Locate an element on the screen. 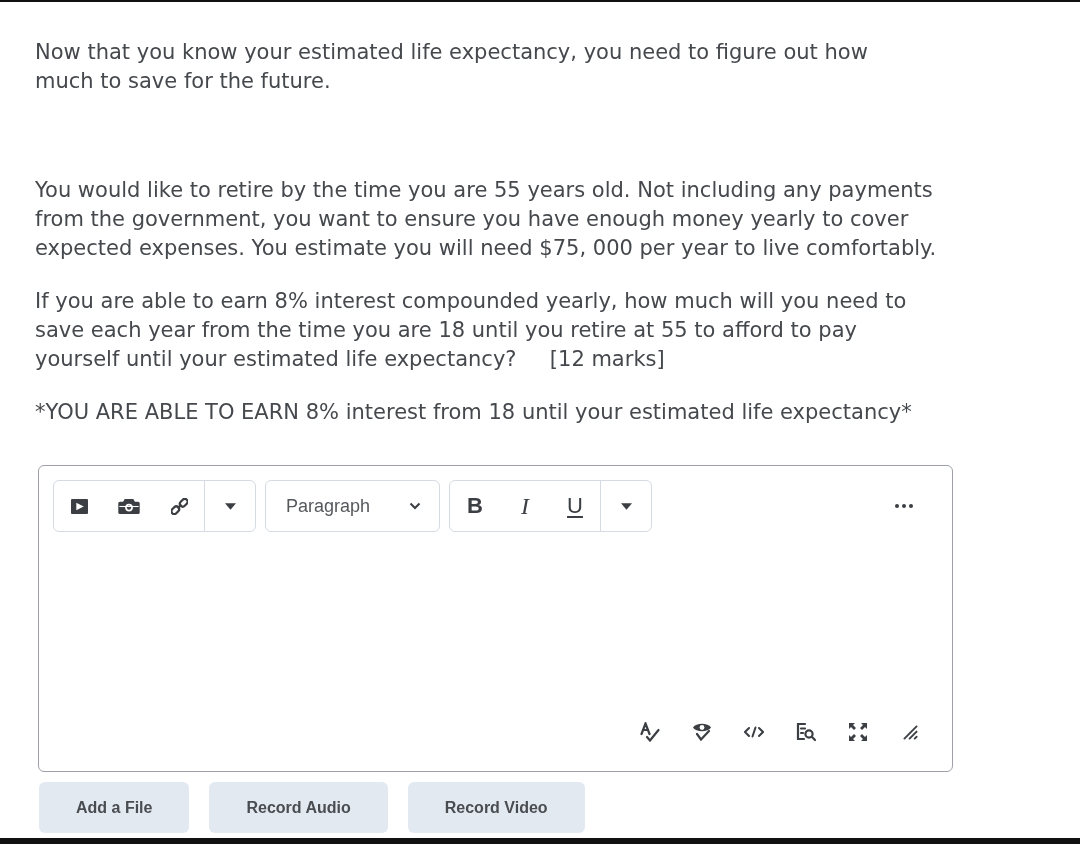 The image size is (1080, 844). attachment-button: Add a File is located at coordinates (114, 807).